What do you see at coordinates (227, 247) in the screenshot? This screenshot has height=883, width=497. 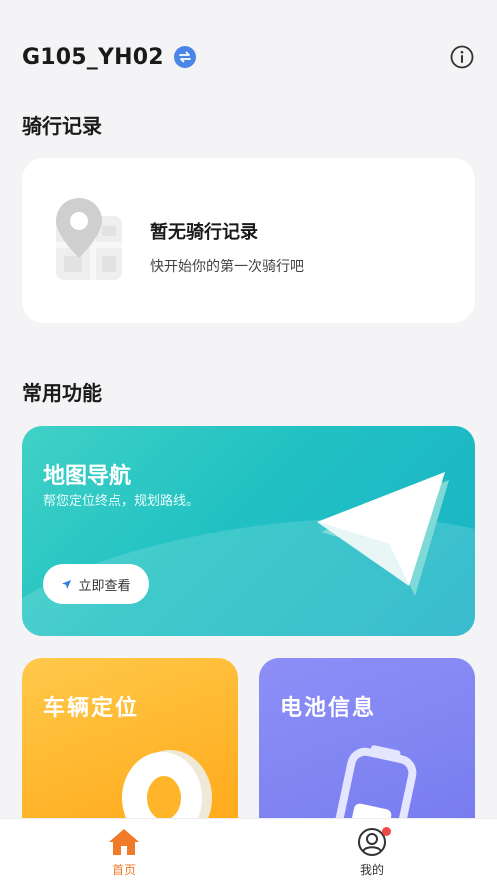 I see `ride-empty-text: 暂无骑行记录 快开始你的第一次骑行吧` at bounding box center [227, 247].